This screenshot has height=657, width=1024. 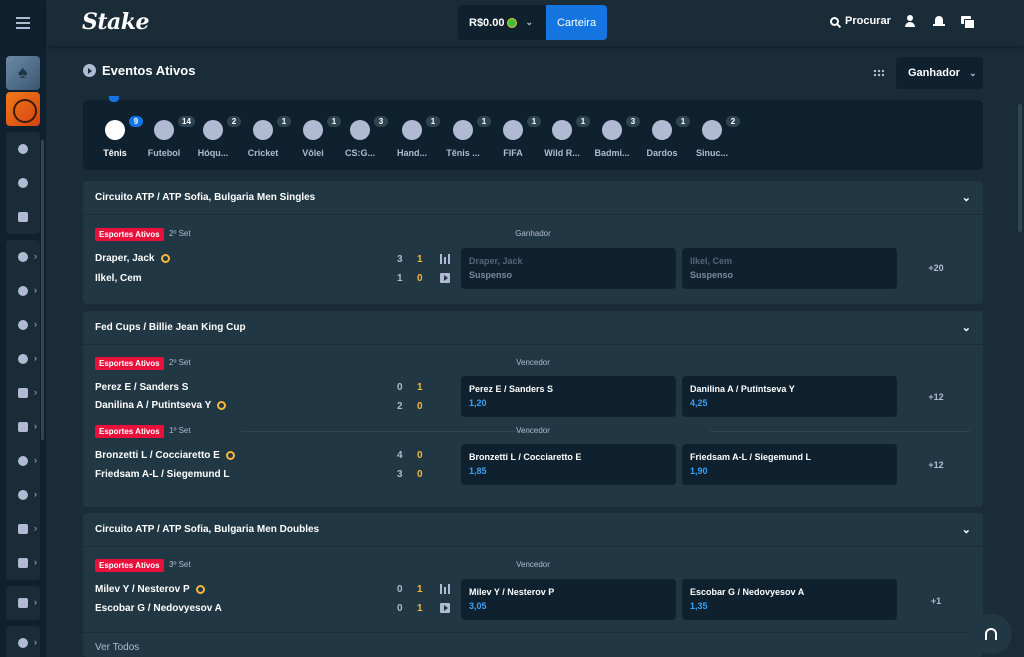 I want to click on sidebar-item-football: ›, so click(x=23, y=257).